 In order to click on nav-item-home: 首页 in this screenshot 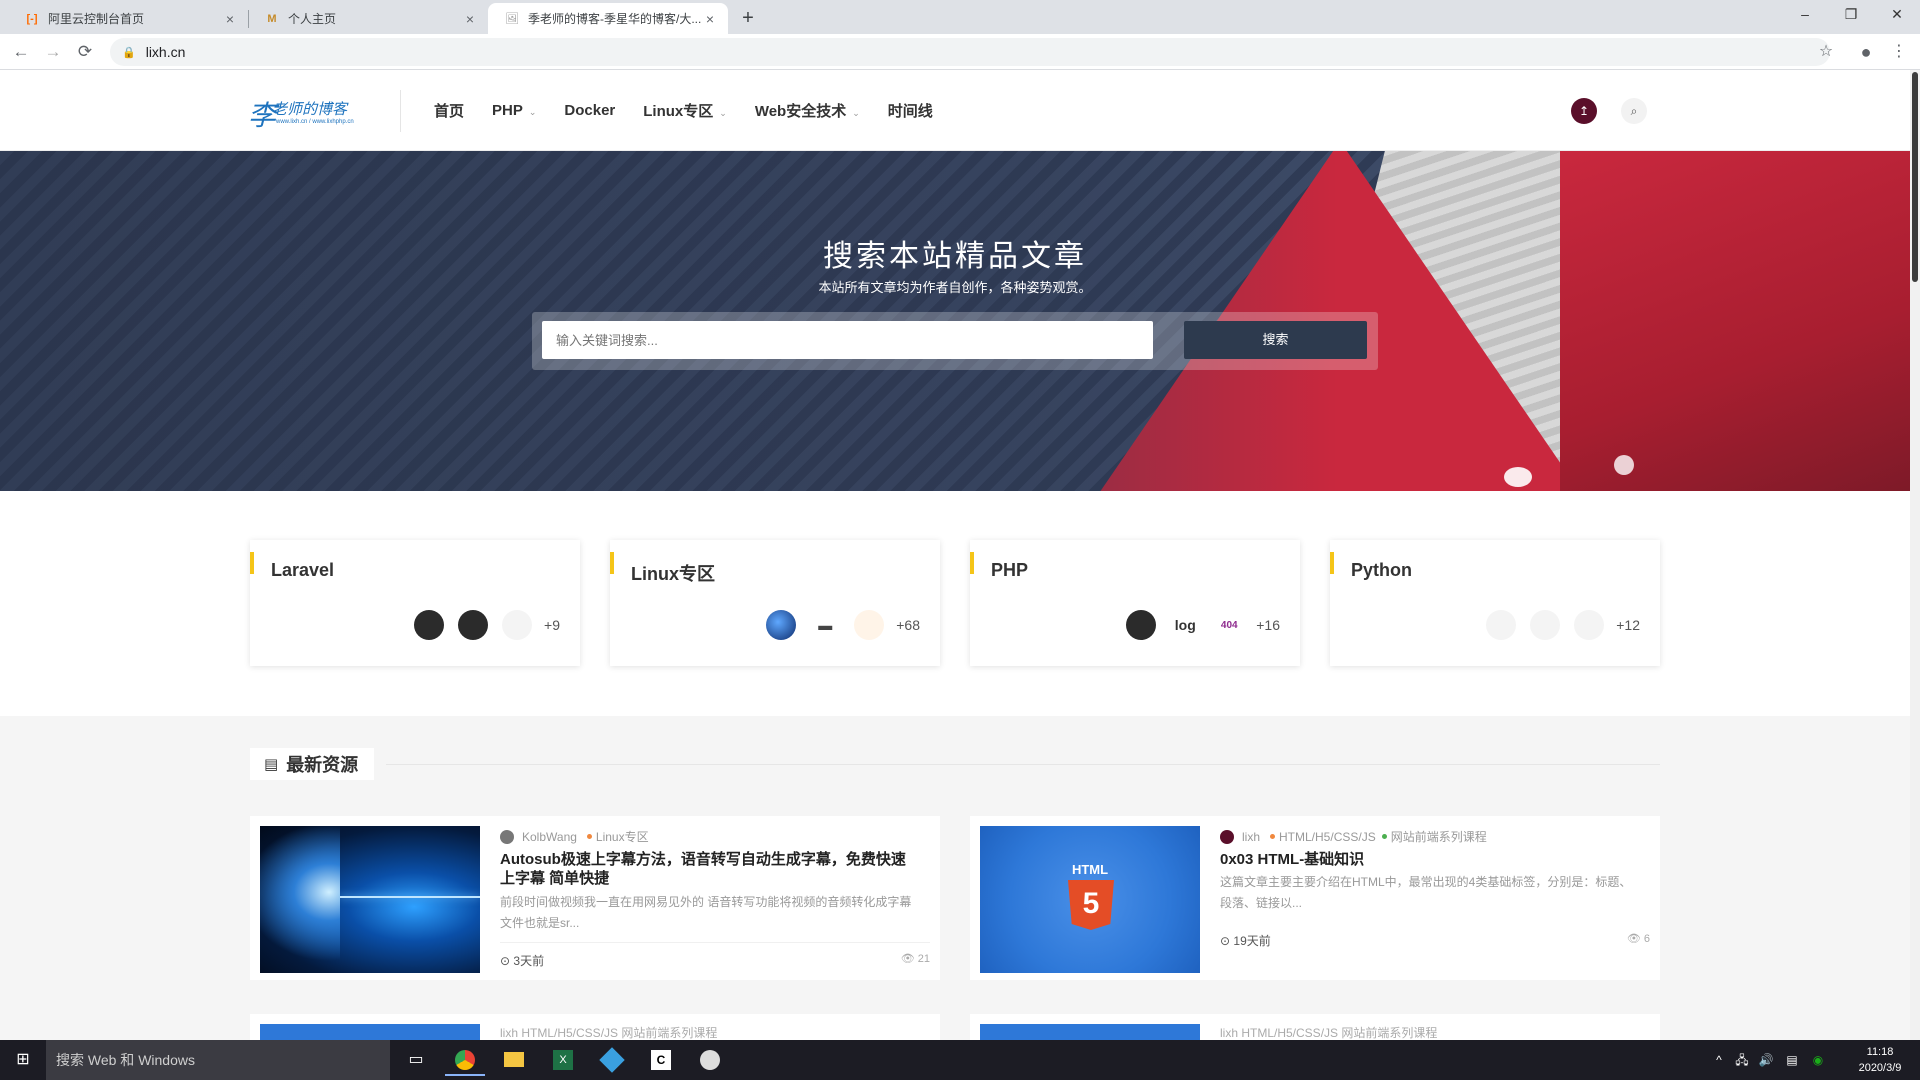, I will do `click(449, 110)`.